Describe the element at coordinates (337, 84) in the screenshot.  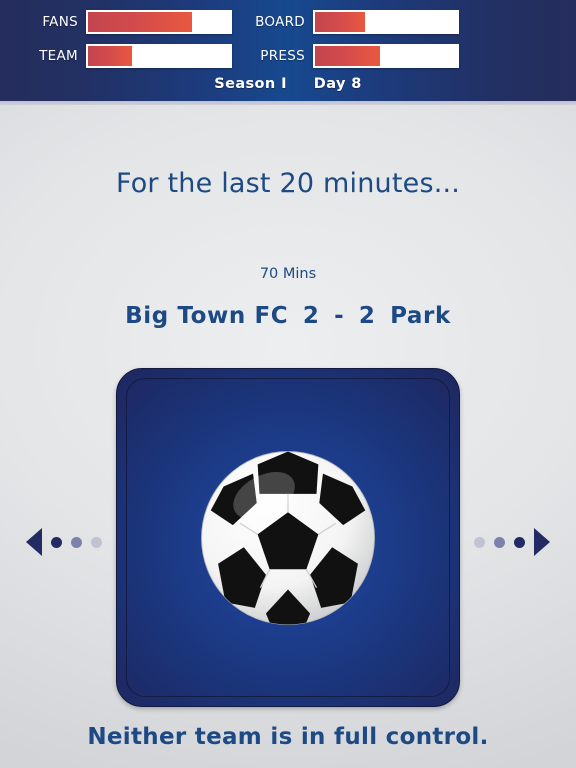
I see `day-label: Day 8` at that location.